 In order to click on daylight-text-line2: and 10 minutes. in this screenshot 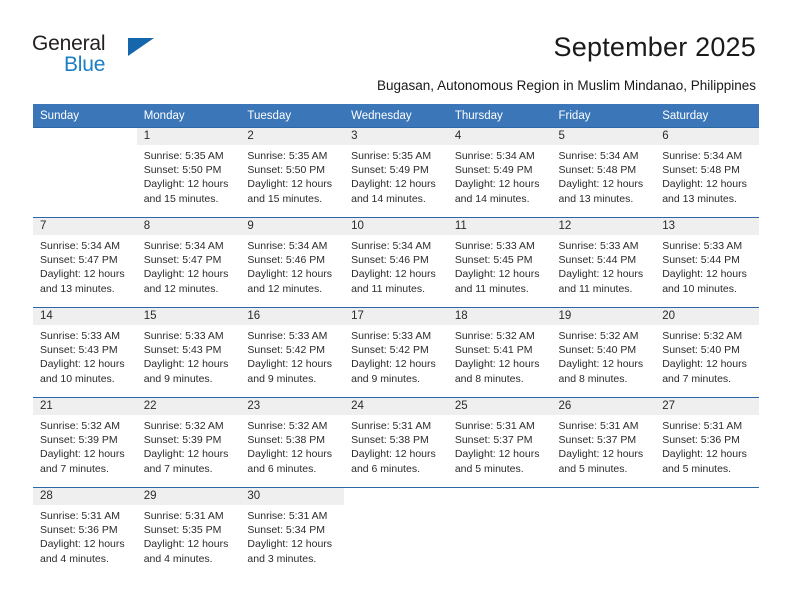, I will do `click(699, 288)`.